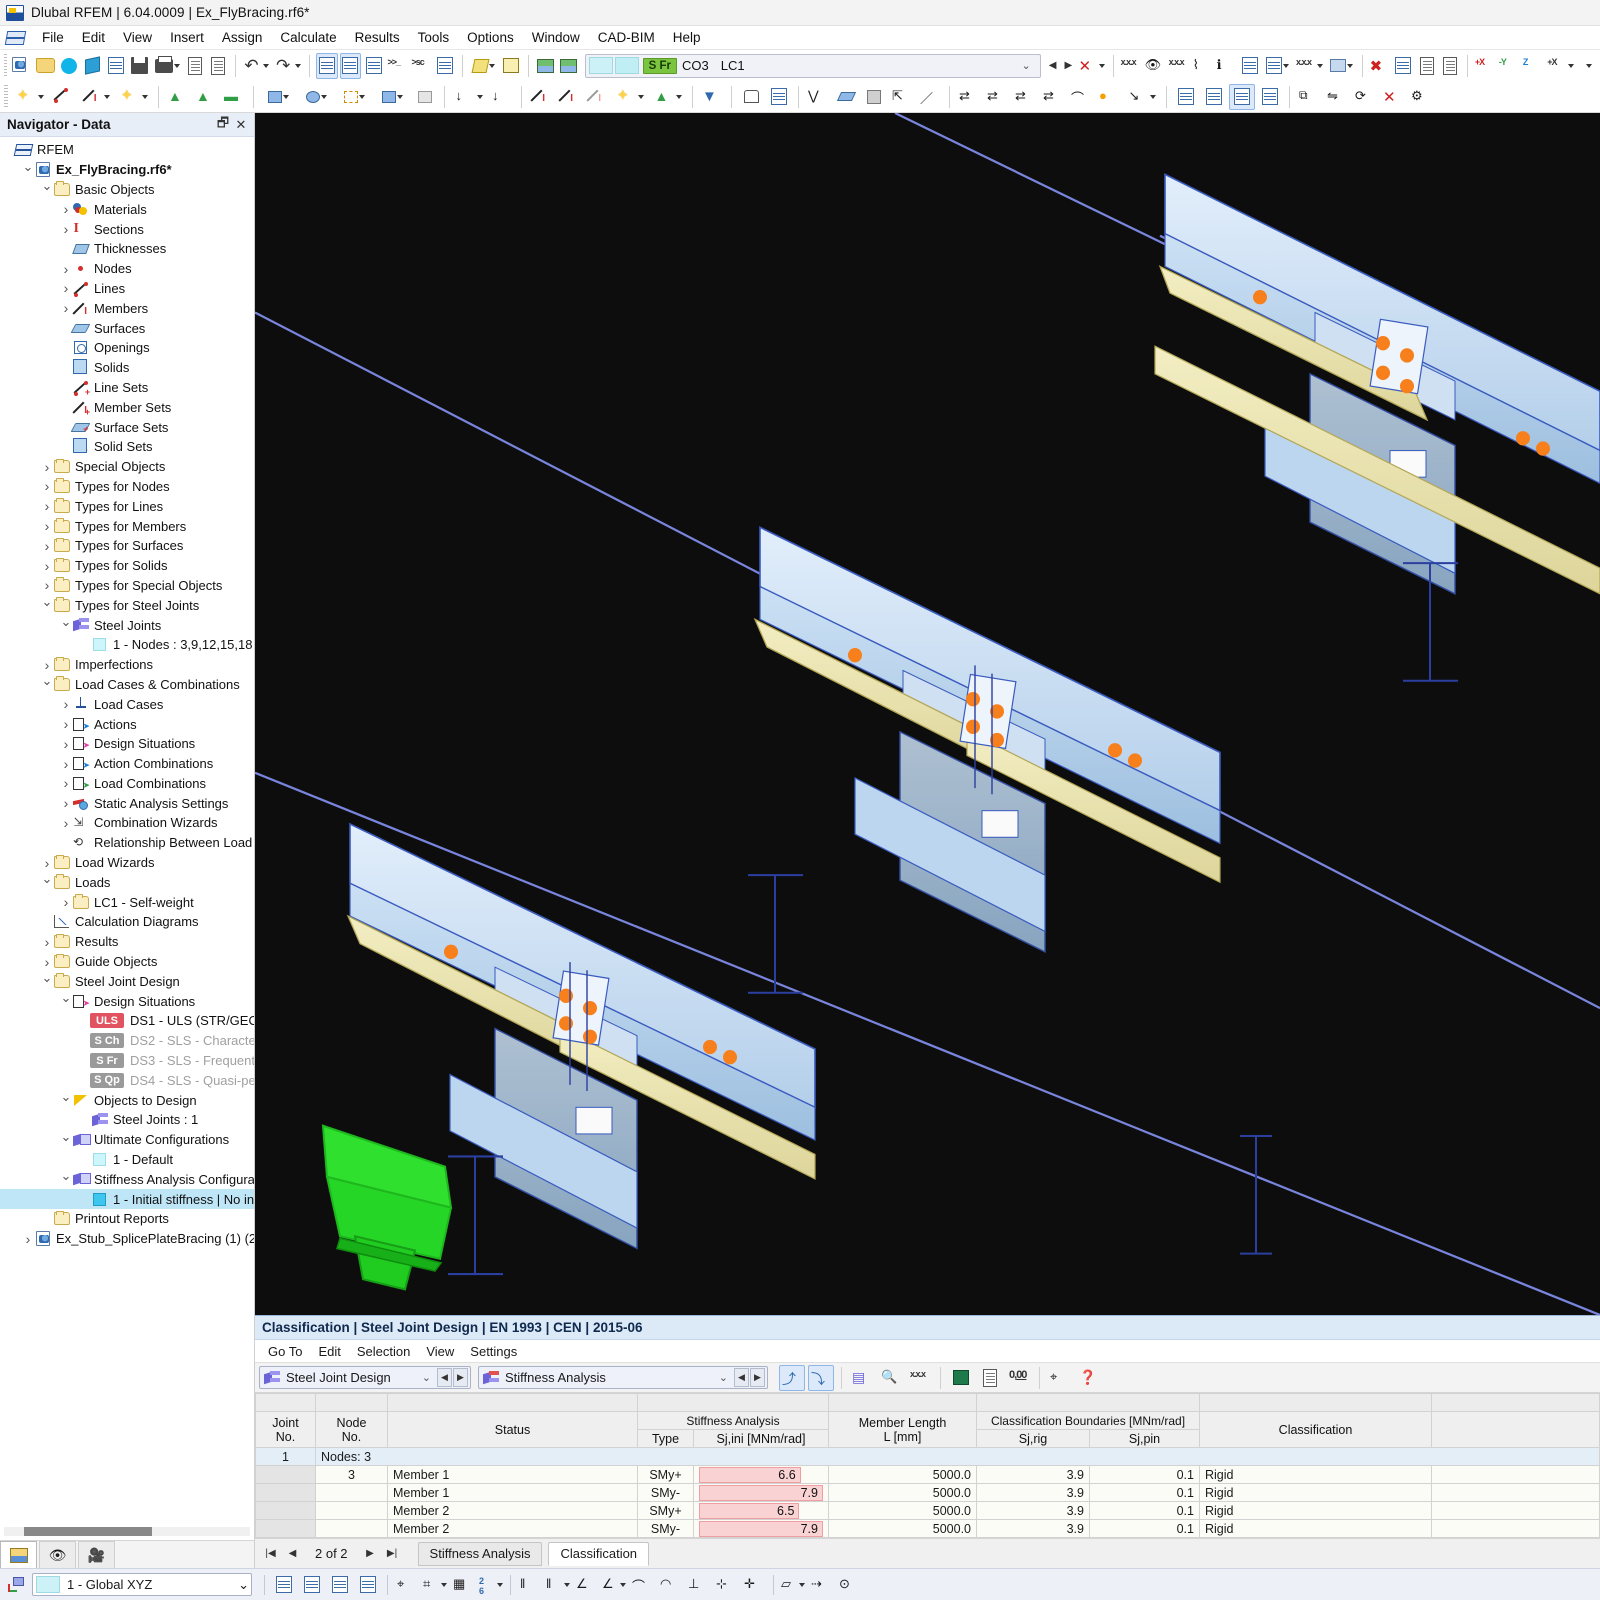  Describe the element at coordinates (1403, 66) in the screenshot. I see `design-overview-button` at that location.